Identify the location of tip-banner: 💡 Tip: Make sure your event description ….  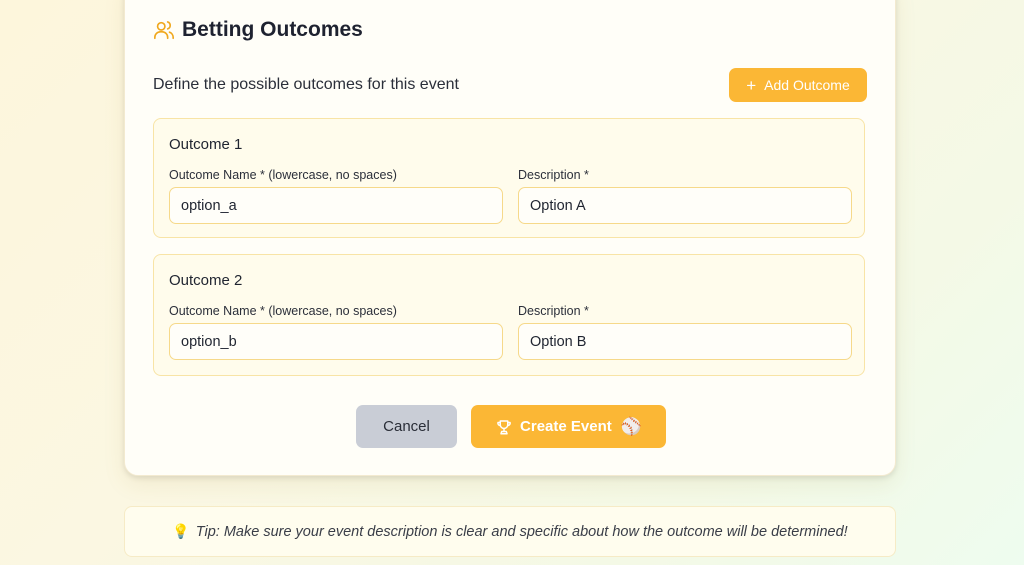
(510, 531).